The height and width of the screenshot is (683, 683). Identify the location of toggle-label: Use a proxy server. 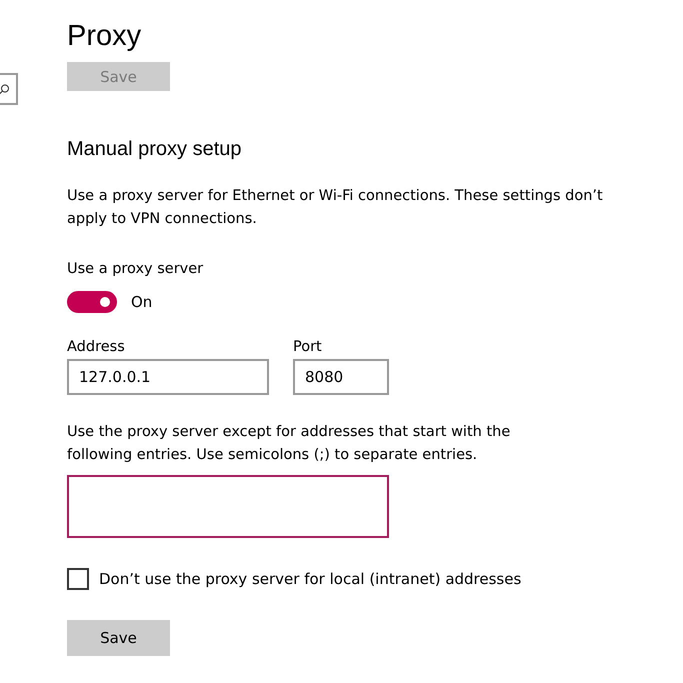
(135, 269).